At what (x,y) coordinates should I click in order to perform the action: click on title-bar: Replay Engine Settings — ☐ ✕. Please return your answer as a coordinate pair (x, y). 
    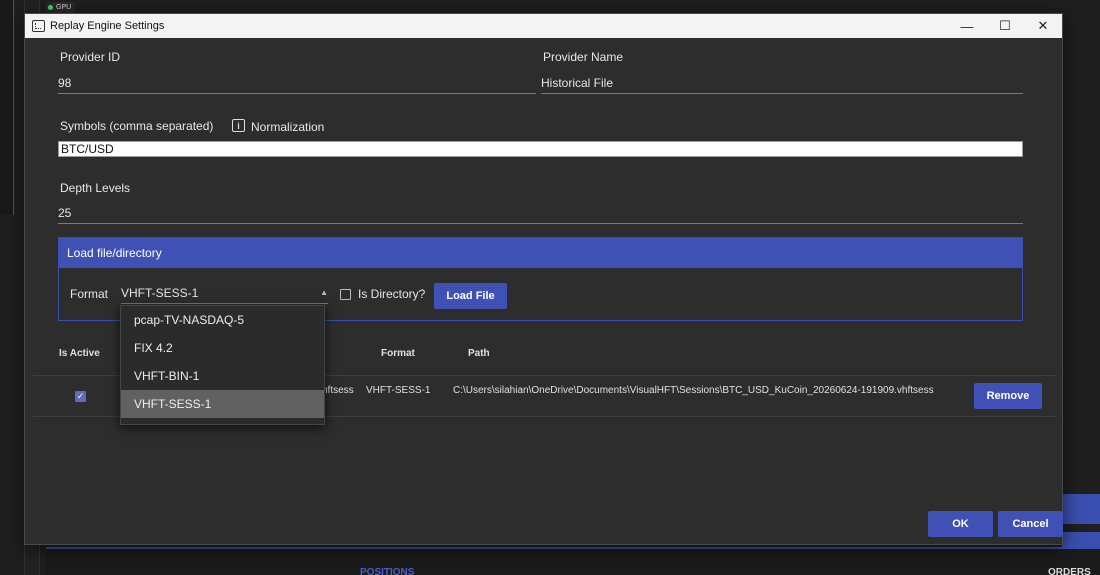
    Looking at the image, I should click on (543, 26).